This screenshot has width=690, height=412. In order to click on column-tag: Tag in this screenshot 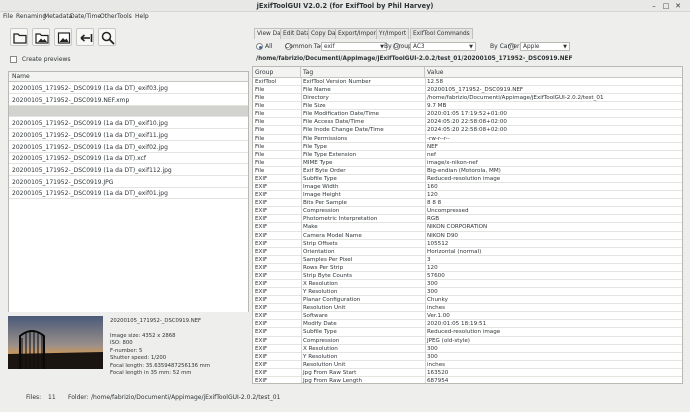, I will do `click(363, 72)`.